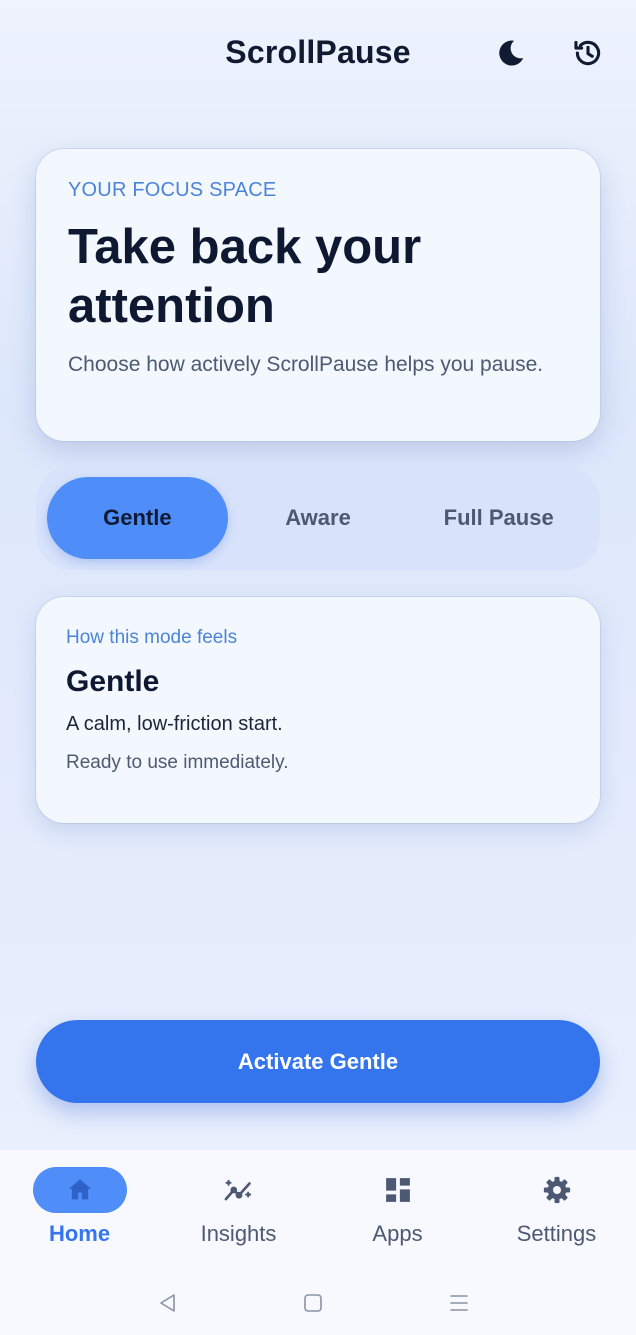 The image size is (636, 1335). Describe the element at coordinates (137, 518) in the screenshot. I see `mode-option-gentle: Gentle` at that location.